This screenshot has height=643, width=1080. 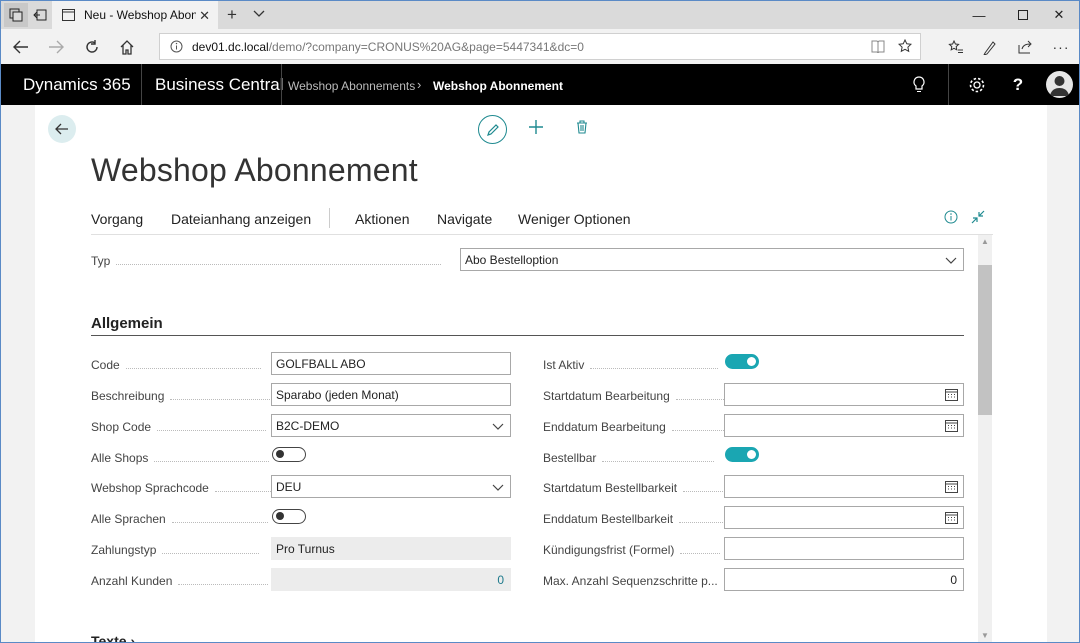 I want to click on field-label-kuendigungsfrist: Kündigungsfrist (Formel), so click(x=632, y=550).